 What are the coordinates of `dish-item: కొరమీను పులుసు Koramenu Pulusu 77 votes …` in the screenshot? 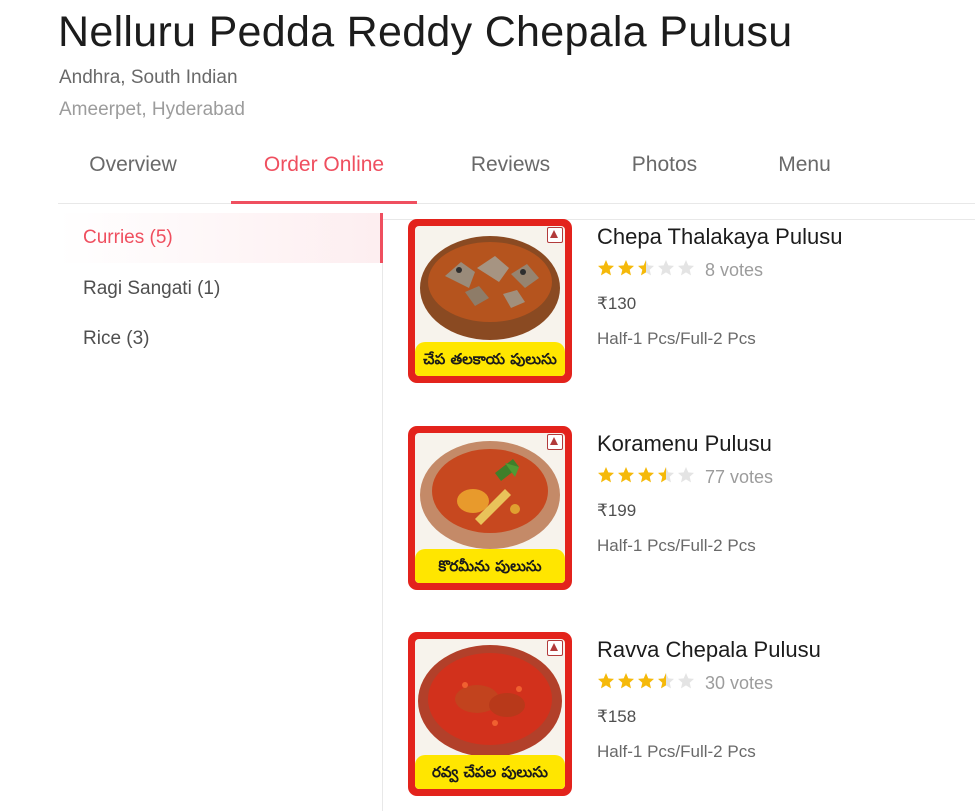 It's located at (691, 511).